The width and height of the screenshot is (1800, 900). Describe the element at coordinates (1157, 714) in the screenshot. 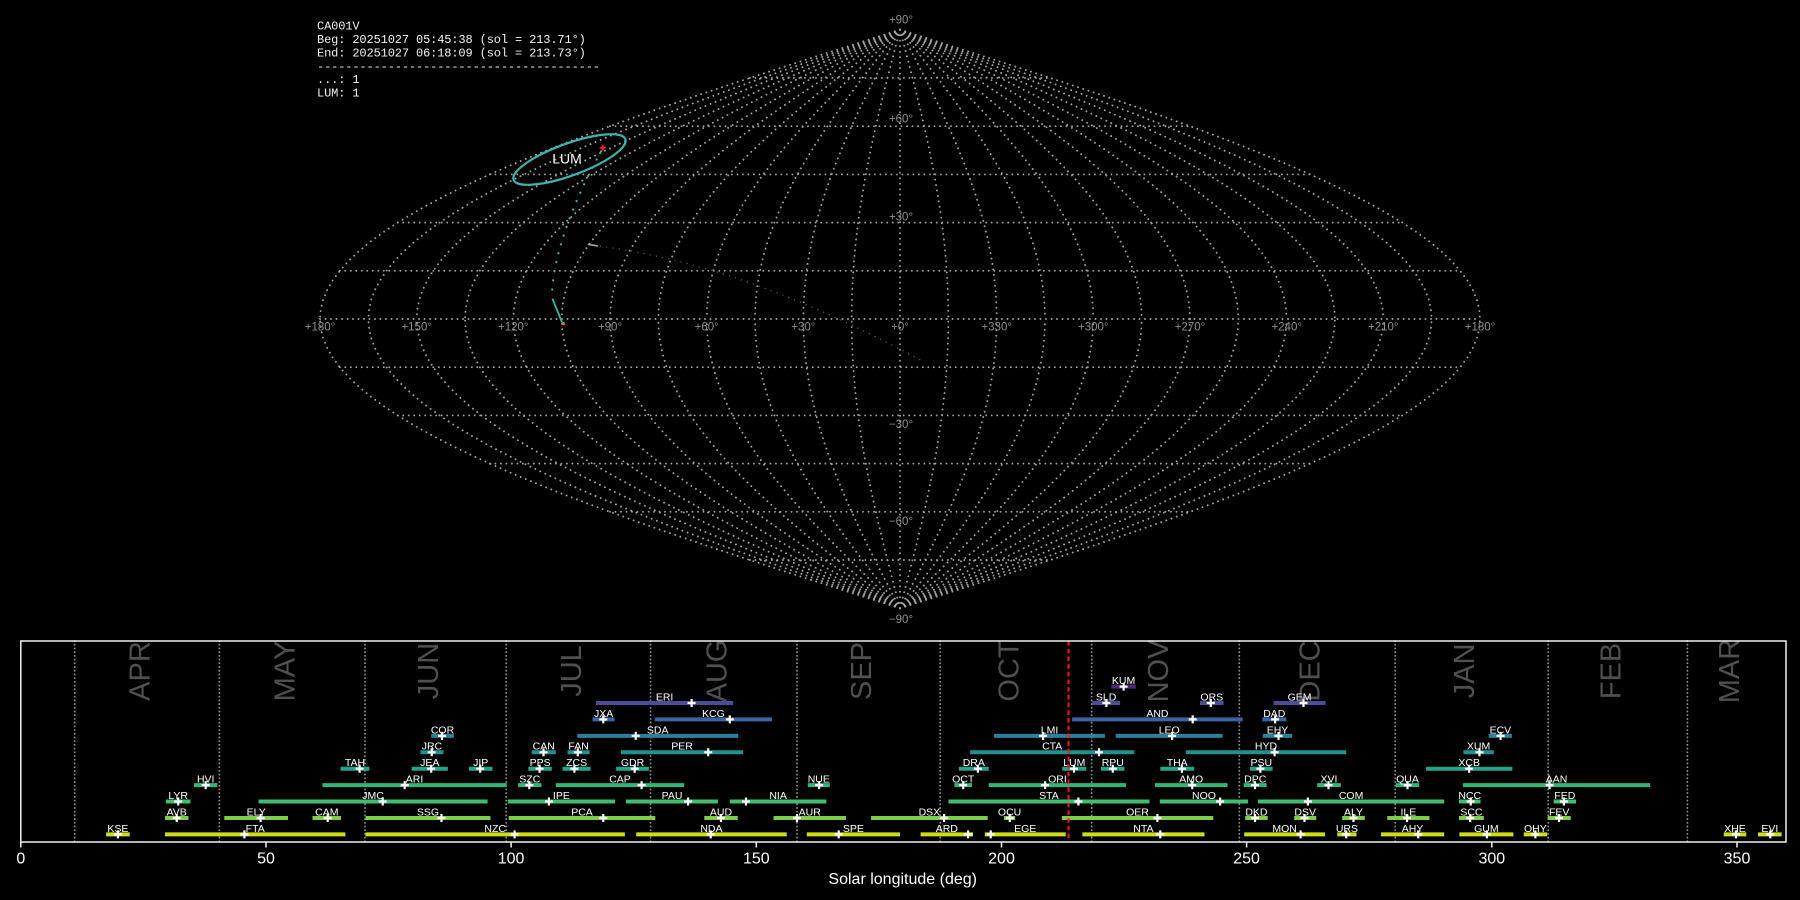

I see `svg-text: AND` at that location.